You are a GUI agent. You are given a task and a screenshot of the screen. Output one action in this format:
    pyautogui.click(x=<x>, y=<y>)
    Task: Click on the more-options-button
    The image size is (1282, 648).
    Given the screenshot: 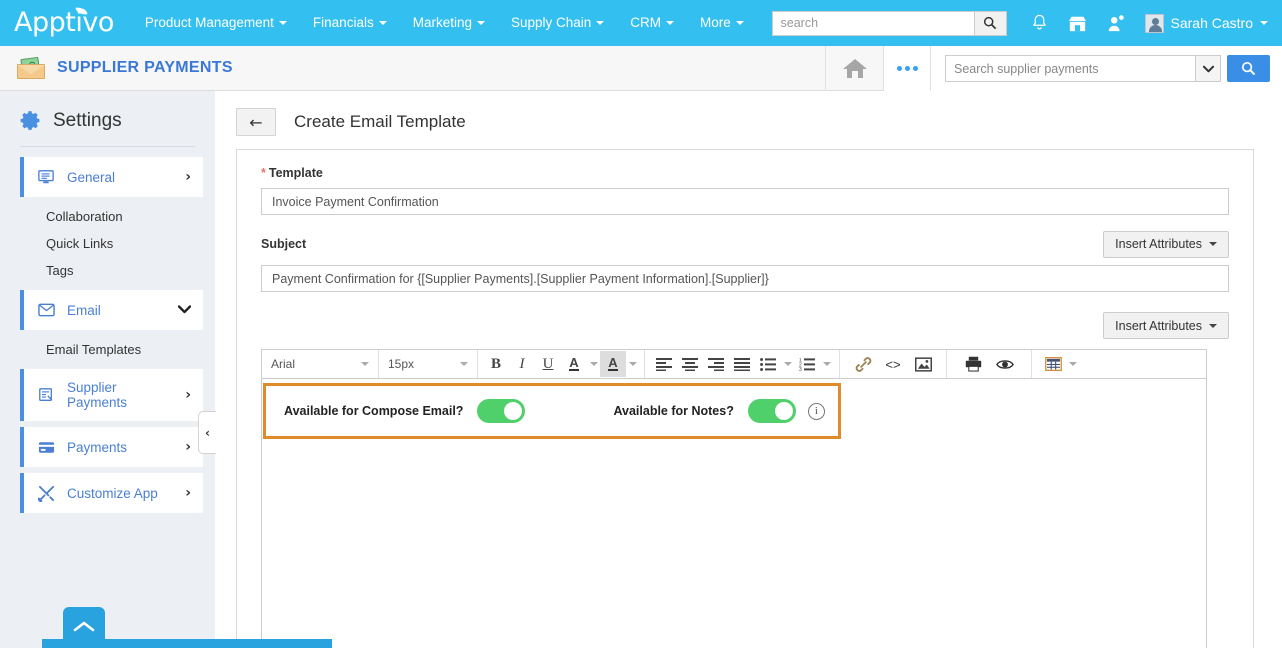 What is the action you would take?
    pyautogui.click(x=907, y=68)
    